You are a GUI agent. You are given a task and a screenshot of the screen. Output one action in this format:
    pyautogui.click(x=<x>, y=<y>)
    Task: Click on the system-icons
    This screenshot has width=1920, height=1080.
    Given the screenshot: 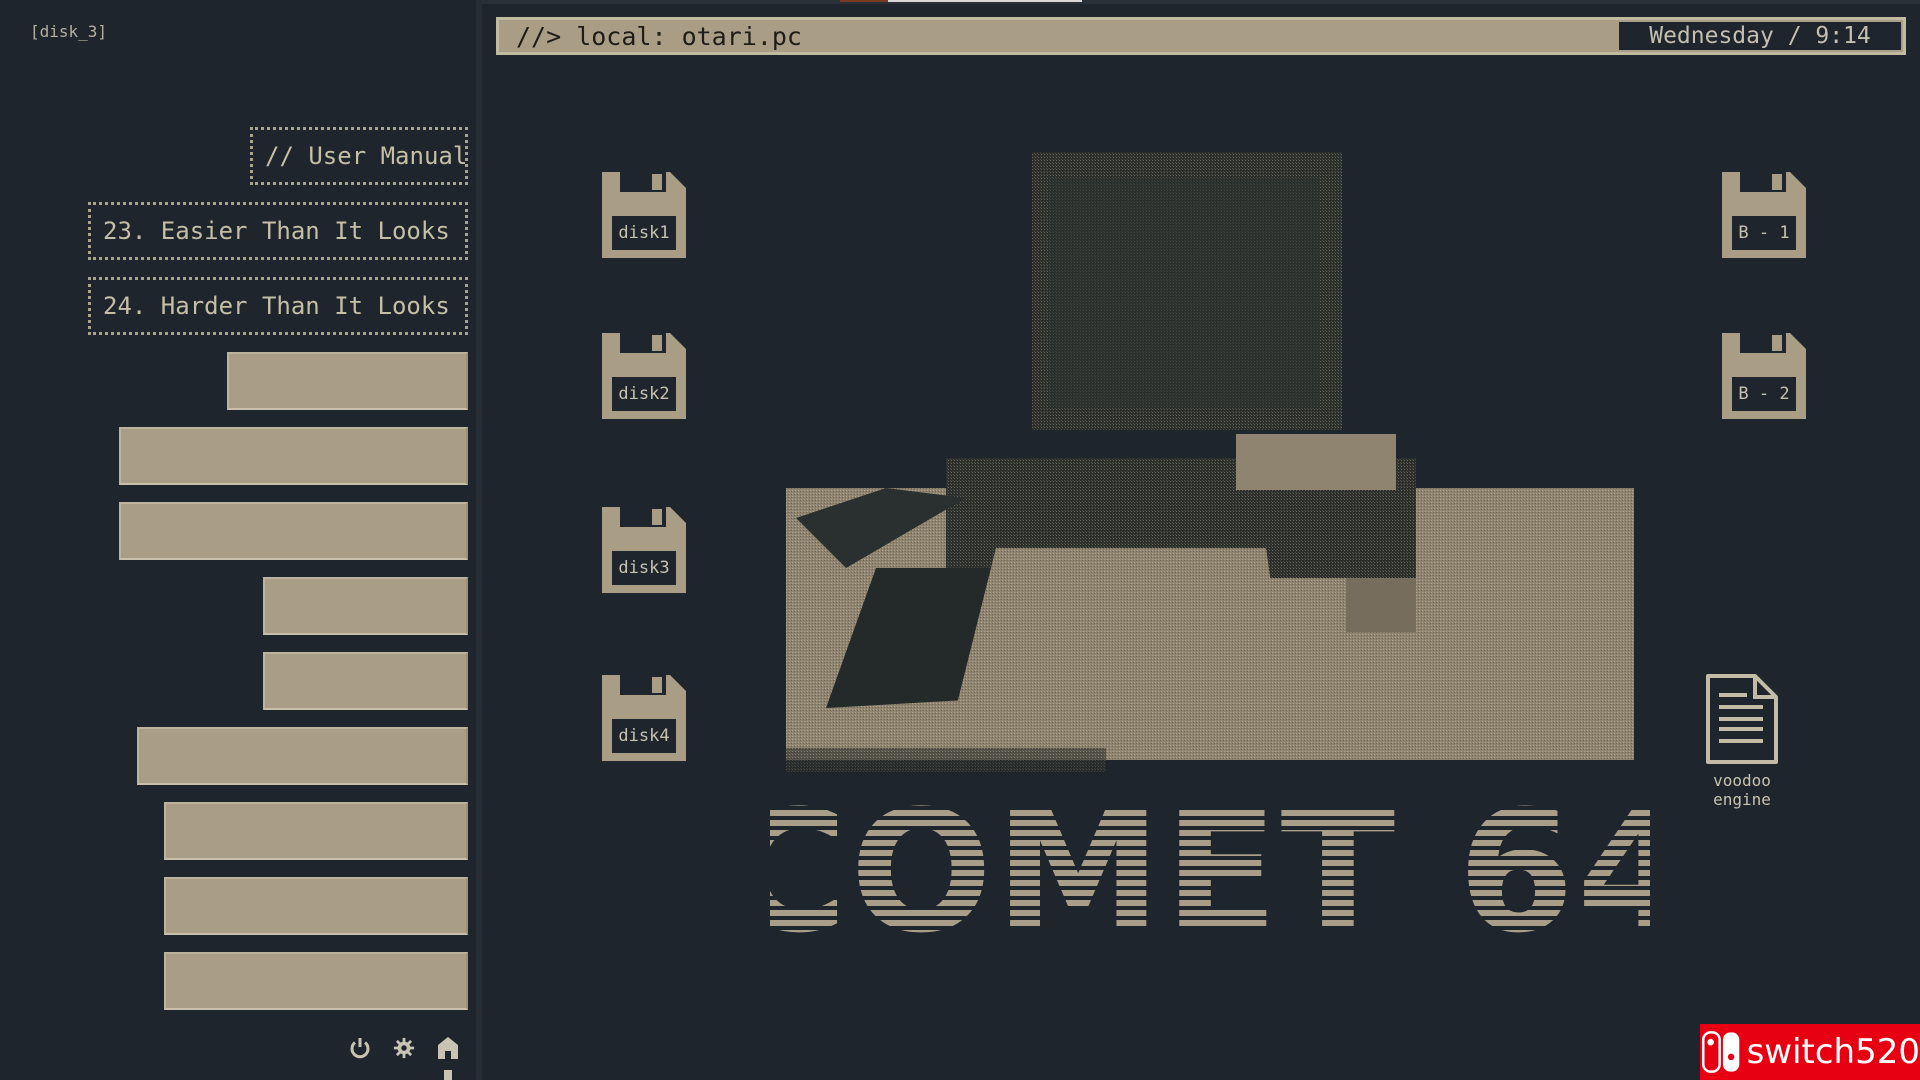 What is the action you would take?
    pyautogui.click(x=404, y=1048)
    